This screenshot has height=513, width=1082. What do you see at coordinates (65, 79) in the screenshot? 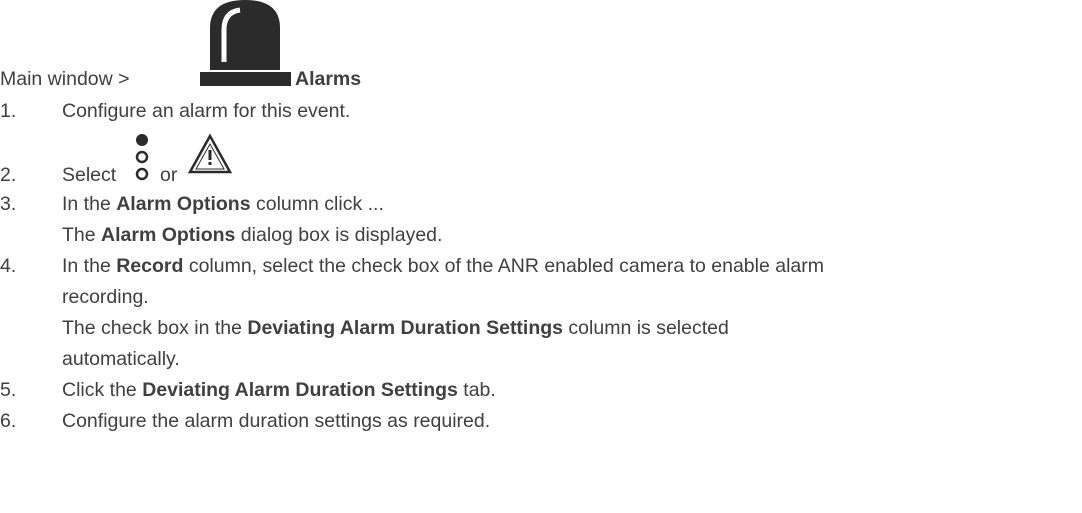
I see `breadcrumb-prefix: Main window >` at bounding box center [65, 79].